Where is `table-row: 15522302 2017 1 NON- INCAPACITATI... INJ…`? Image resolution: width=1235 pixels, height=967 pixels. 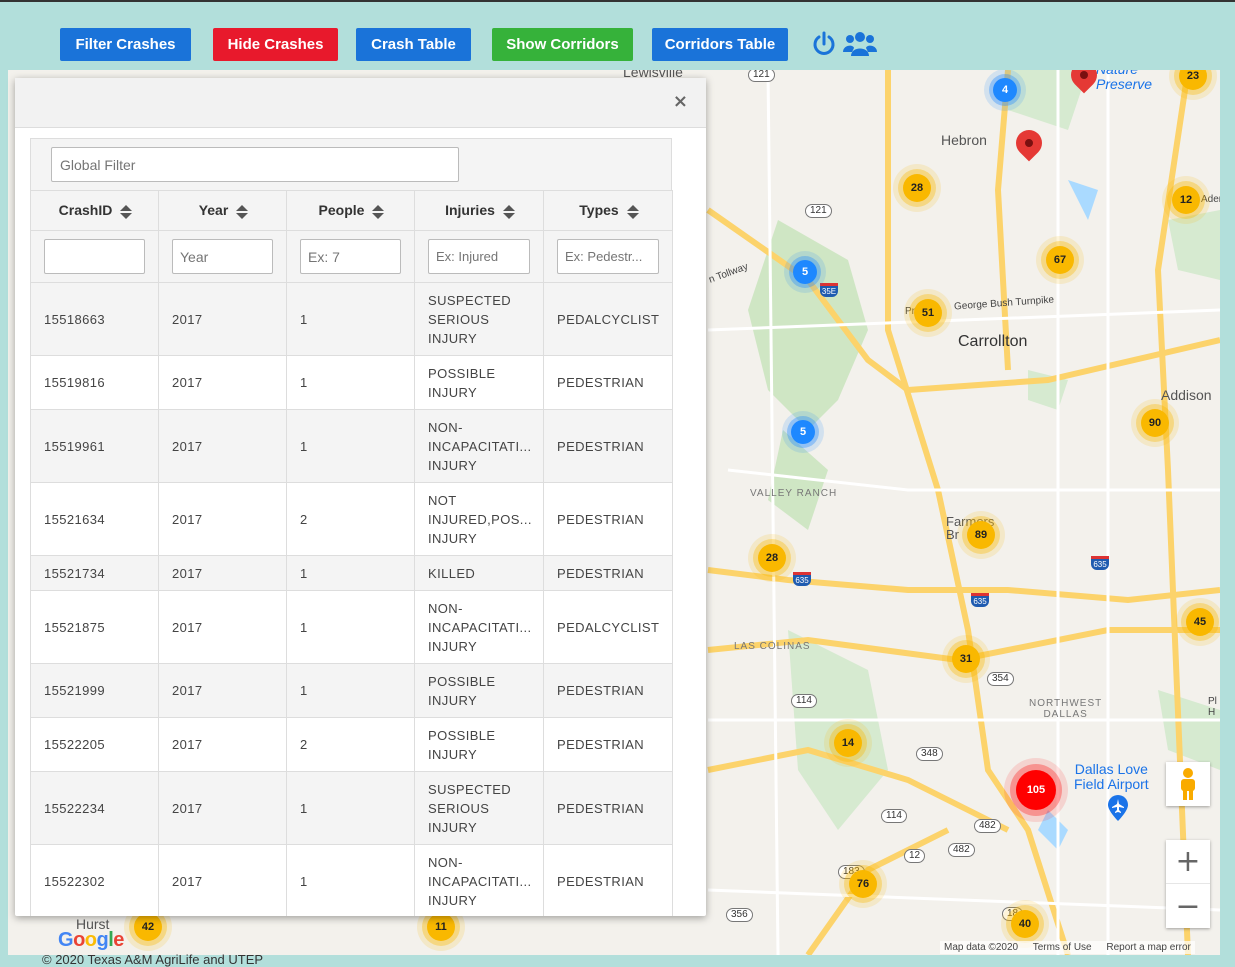
table-row: 15522302 2017 1 NON- INCAPACITATI... INJ… is located at coordinates (351, 880).